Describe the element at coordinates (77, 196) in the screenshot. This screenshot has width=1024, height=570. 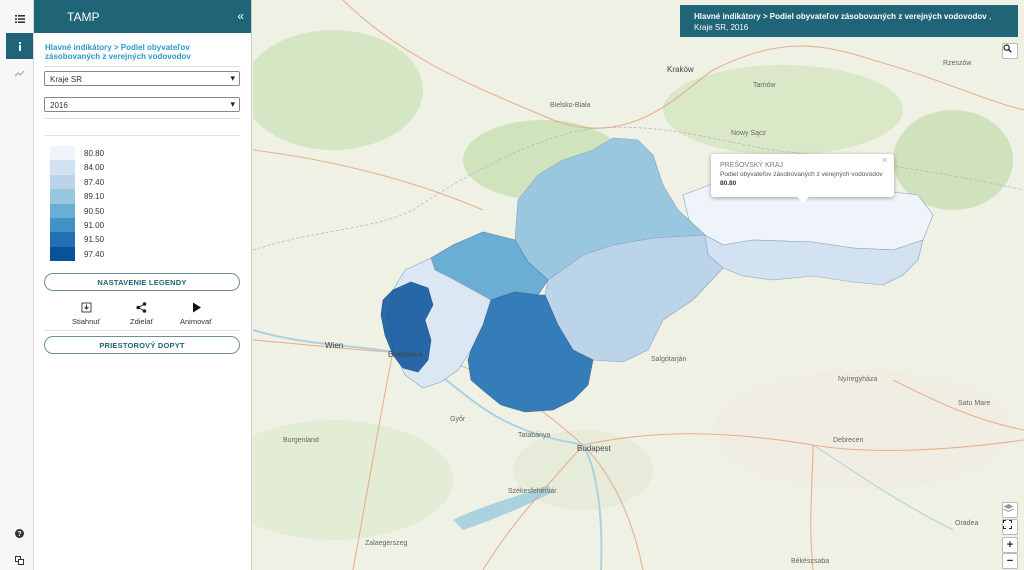
I see `legend-row: 89.10` at that location.